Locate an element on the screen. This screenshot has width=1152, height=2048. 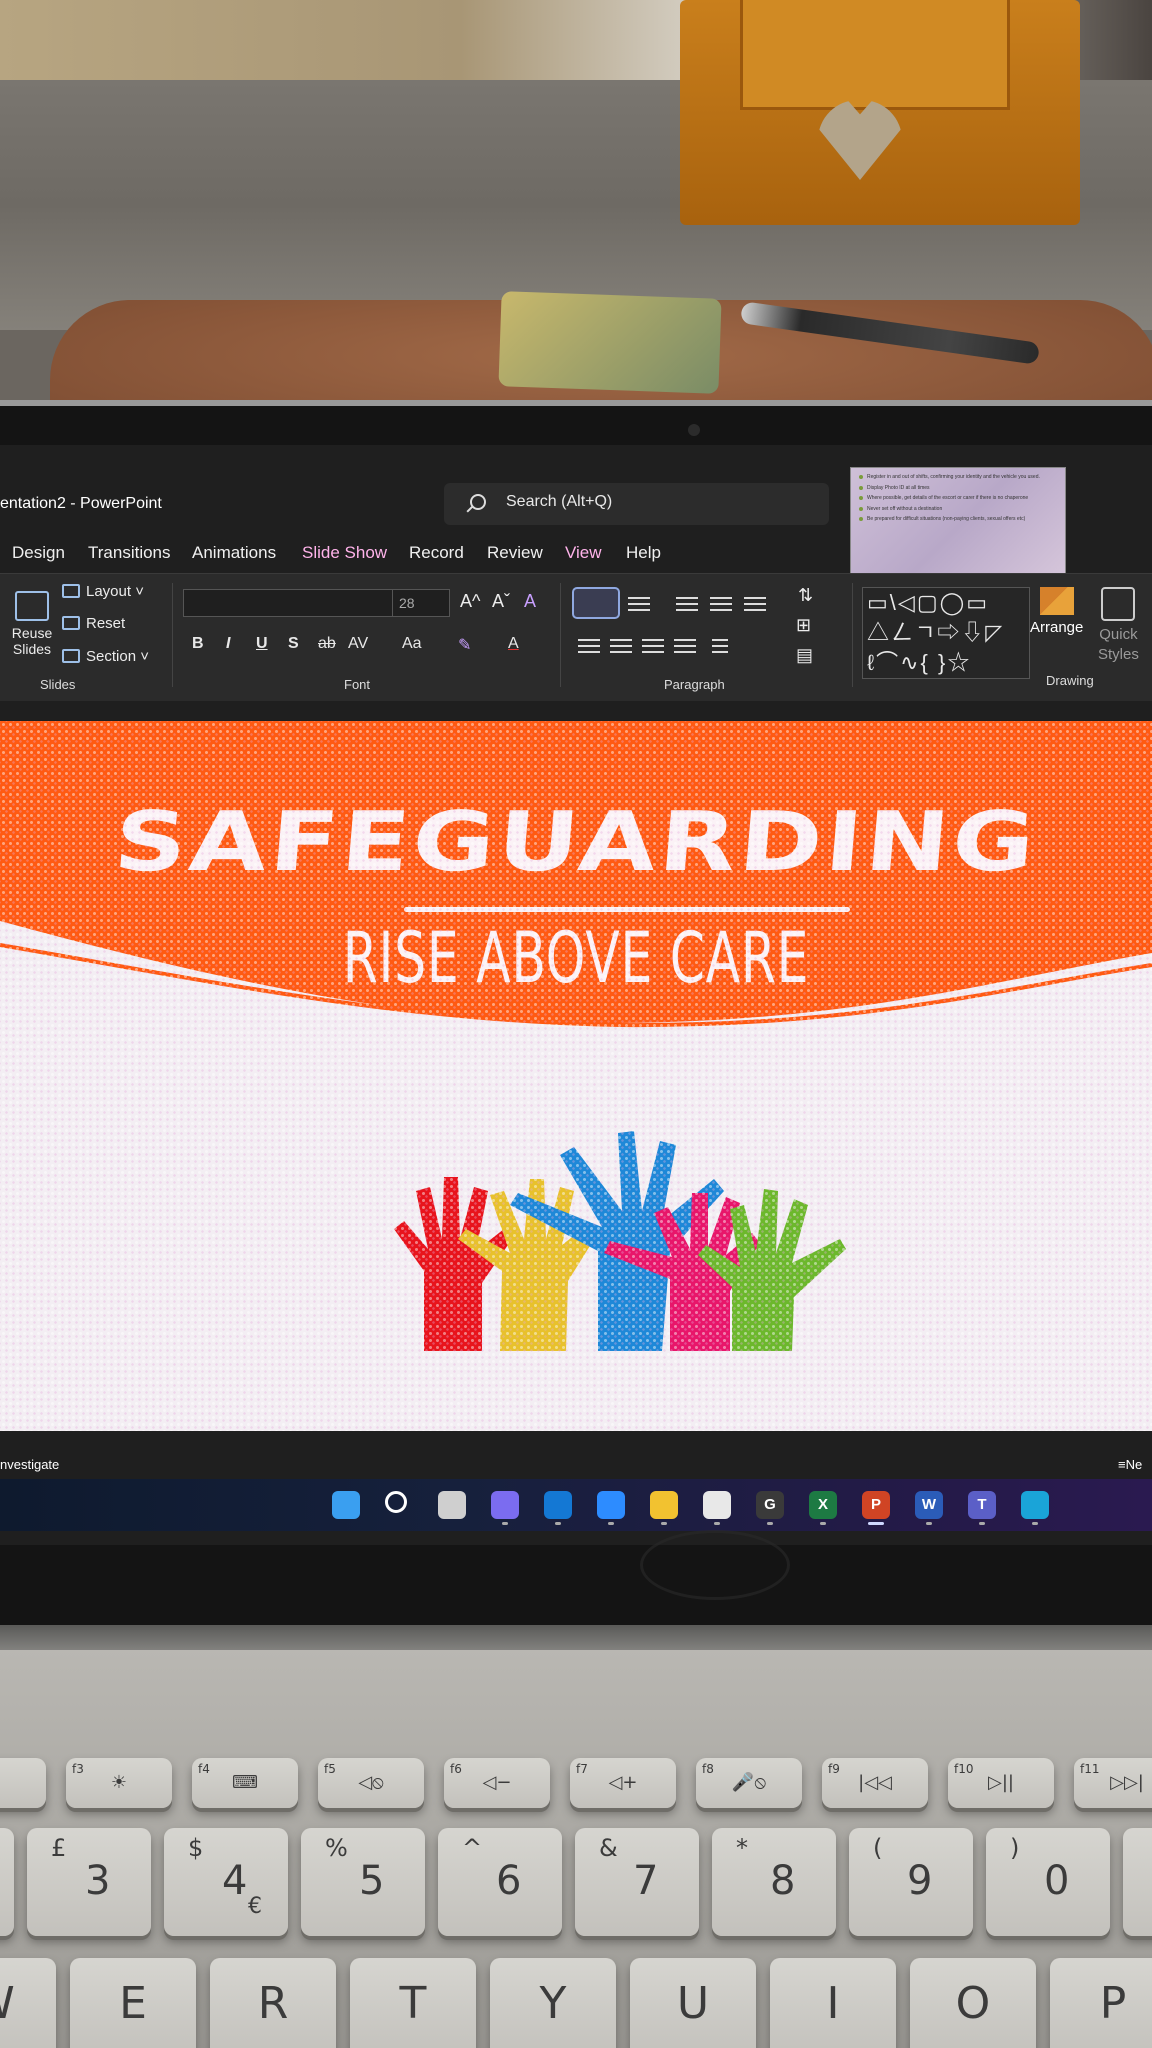
underline-button: U is located at coordinates (262, 644).